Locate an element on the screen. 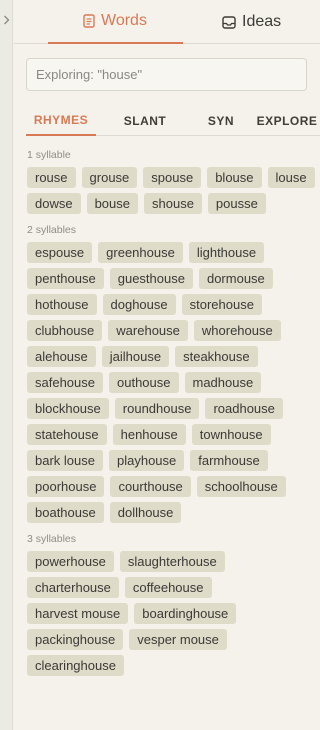  top-tabs: Words Ideas is located at coordinates (167, 22).